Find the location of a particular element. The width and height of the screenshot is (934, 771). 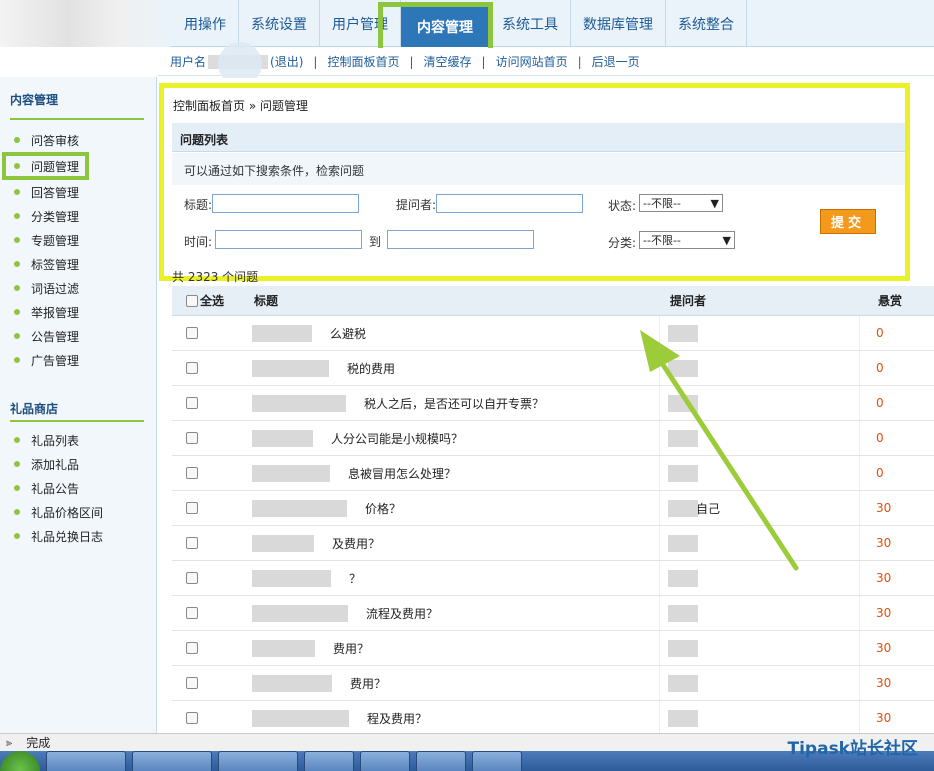

sidebar-item-gift-exchange-log: 礼品兑换日志 is located at coordinates (78, 536).